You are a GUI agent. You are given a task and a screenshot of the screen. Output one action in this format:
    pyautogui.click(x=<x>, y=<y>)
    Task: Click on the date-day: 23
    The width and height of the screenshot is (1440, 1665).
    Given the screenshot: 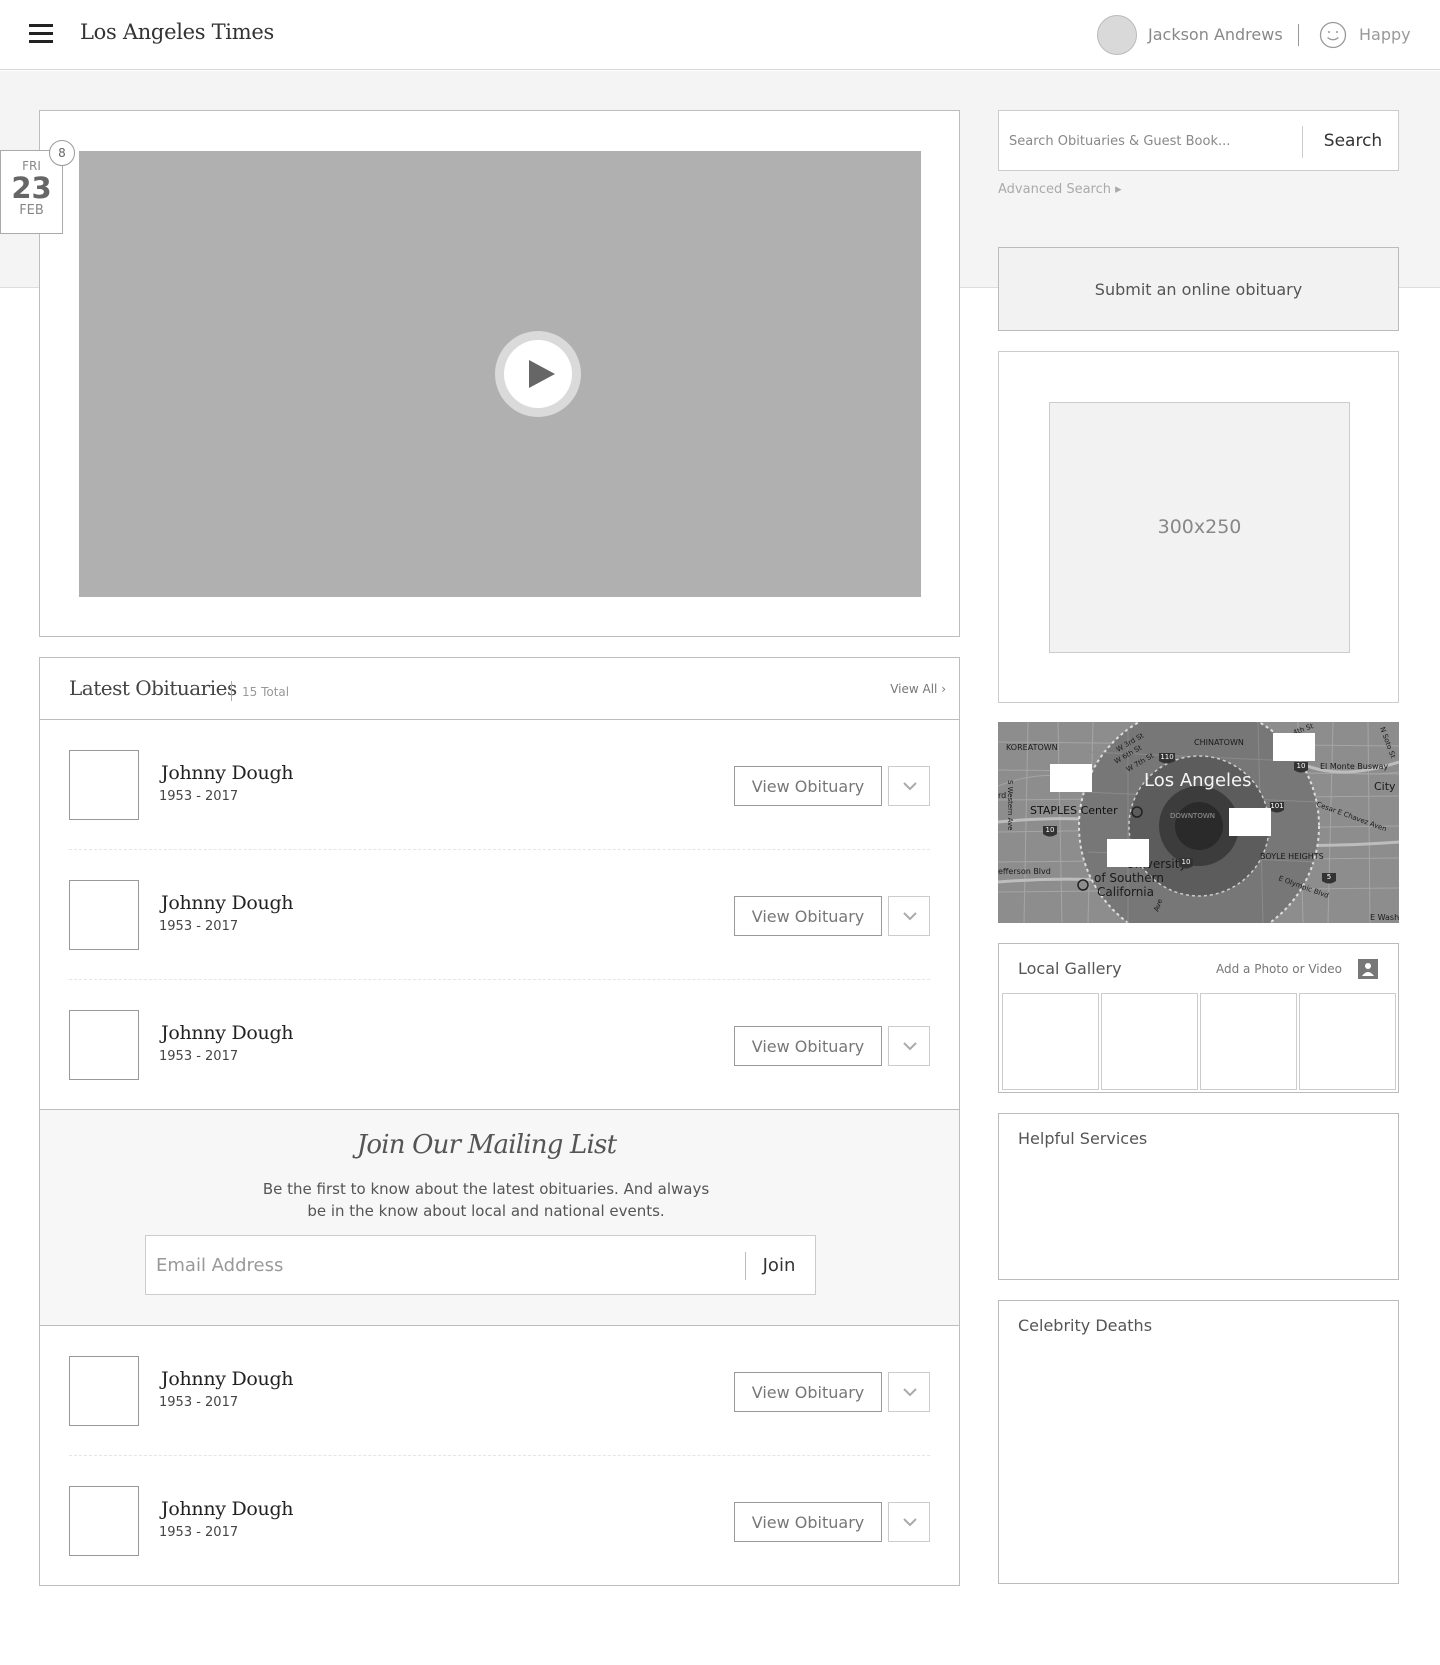 What is the action you would take?
    pyautogui.click(x=31, y=188)
    